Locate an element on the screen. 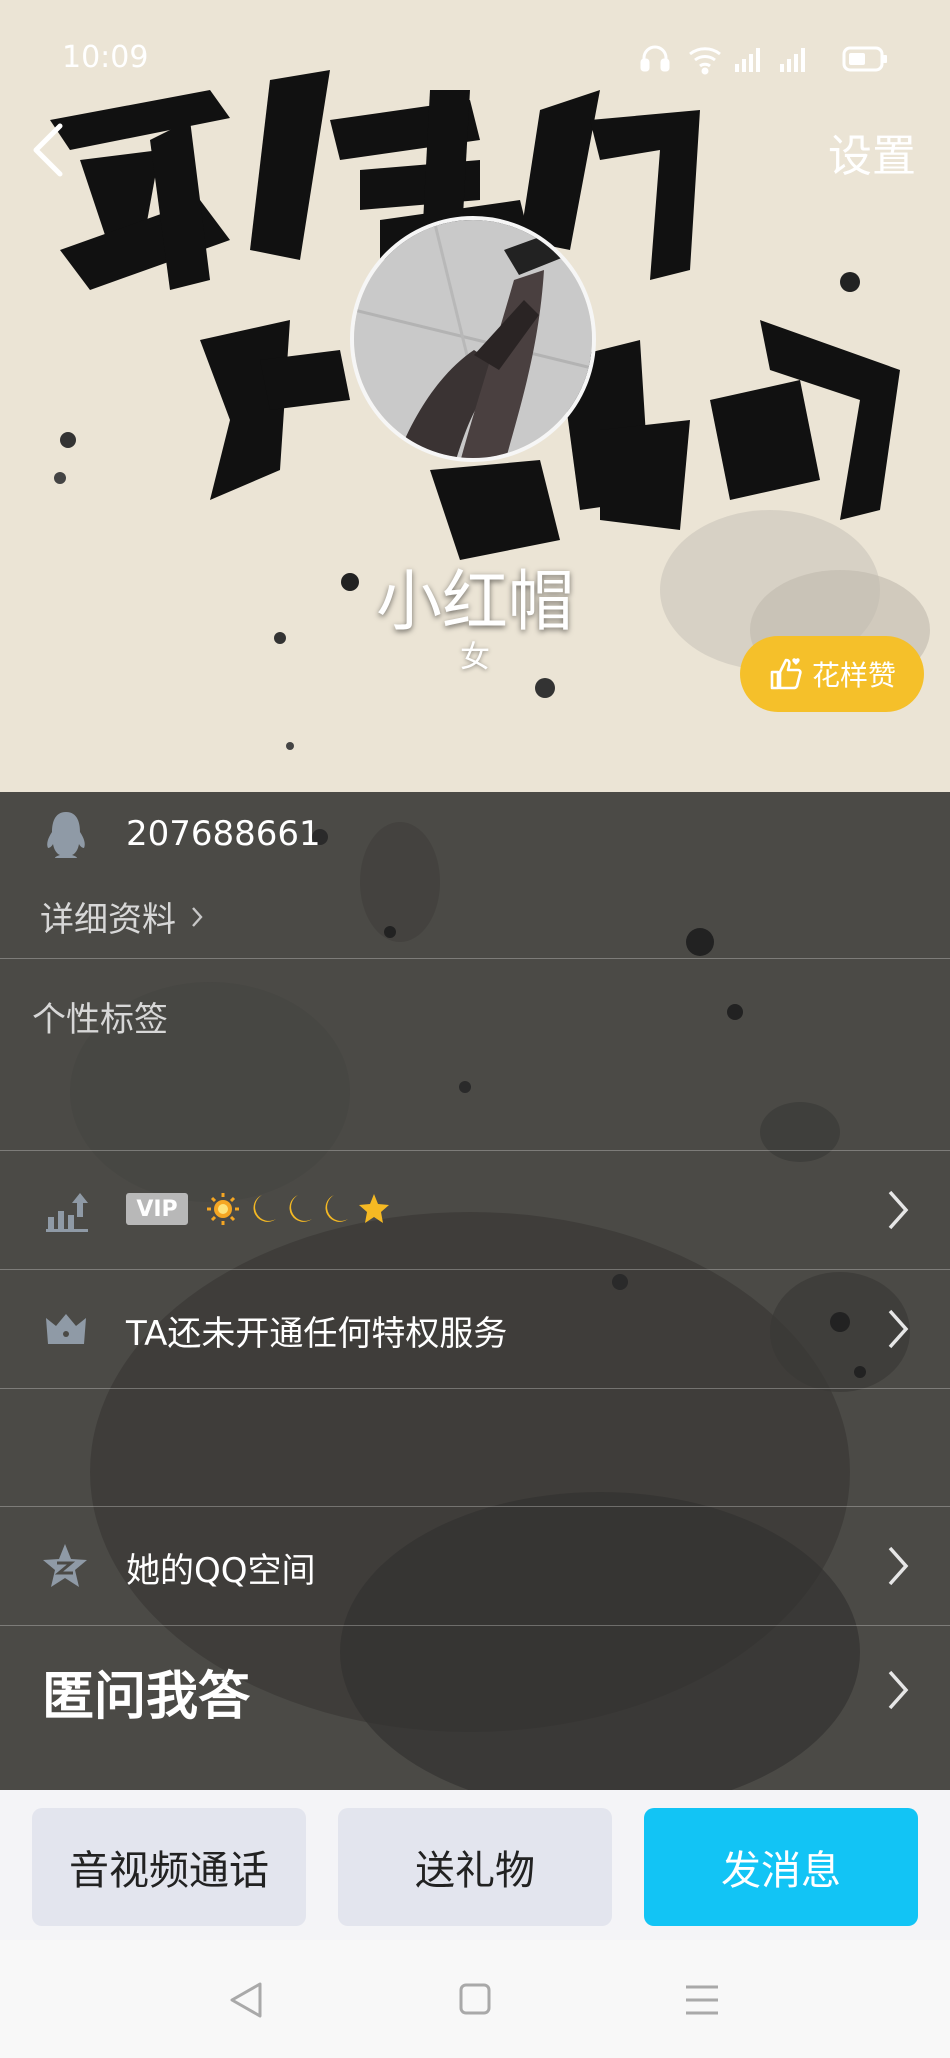 The width and height of the screenshot is (950, 2058). qzone-star-icon is located at coordinates (65, 1565).